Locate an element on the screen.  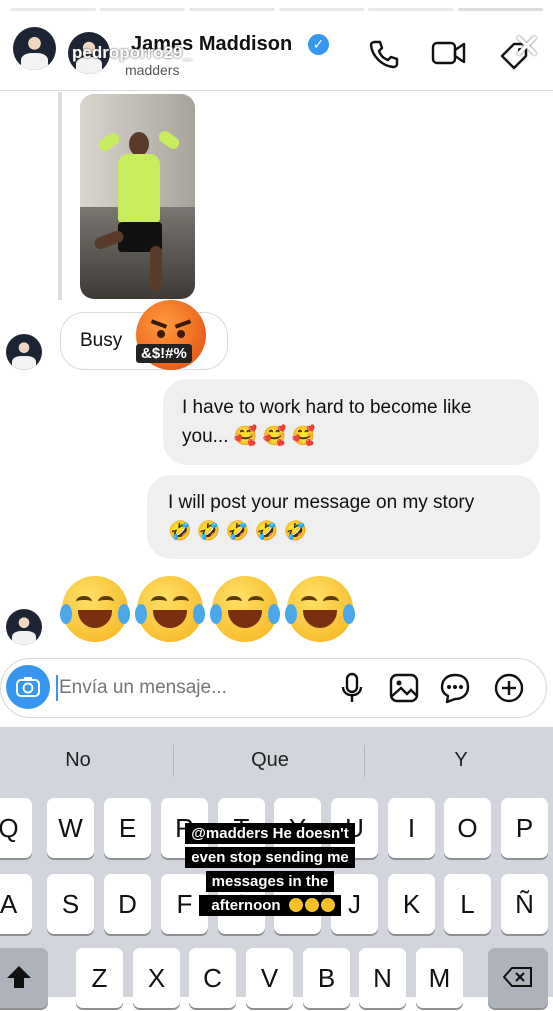
close-icon: ✕ is located at coordinates (527, 47).